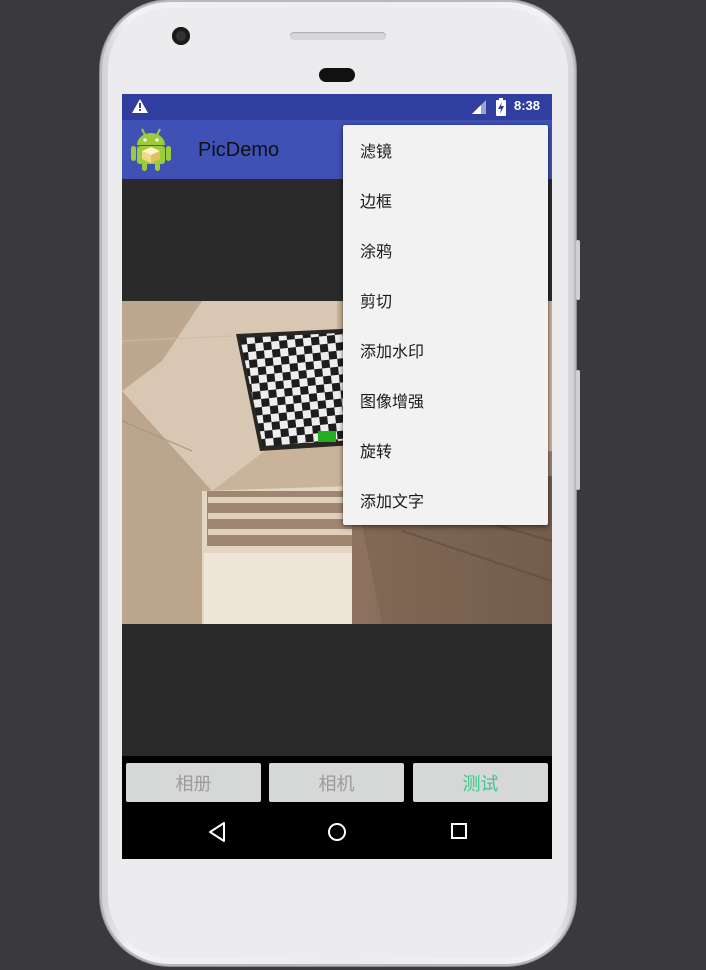 This screenshot has width=706, height=970. What do you see at coordinates (578, 270) in the screenshot?
I see `power-button` at bounding box center [578, 270].